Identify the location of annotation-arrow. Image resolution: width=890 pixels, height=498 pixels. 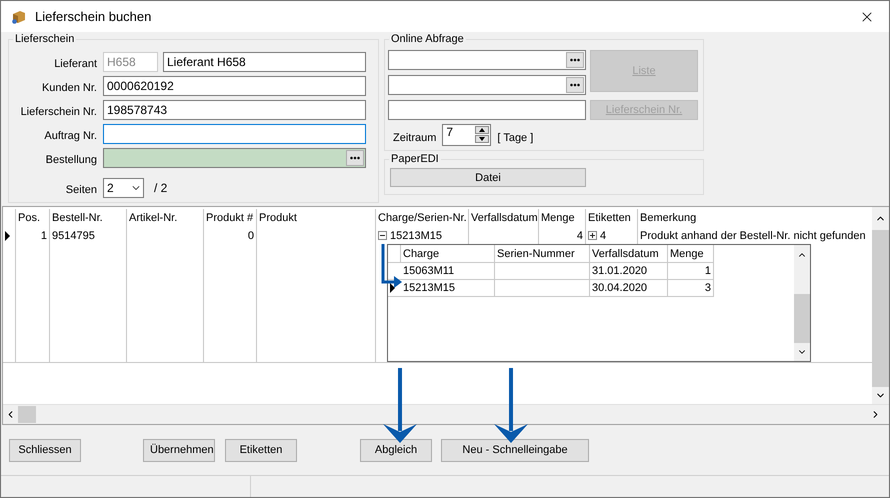
(392, 266).